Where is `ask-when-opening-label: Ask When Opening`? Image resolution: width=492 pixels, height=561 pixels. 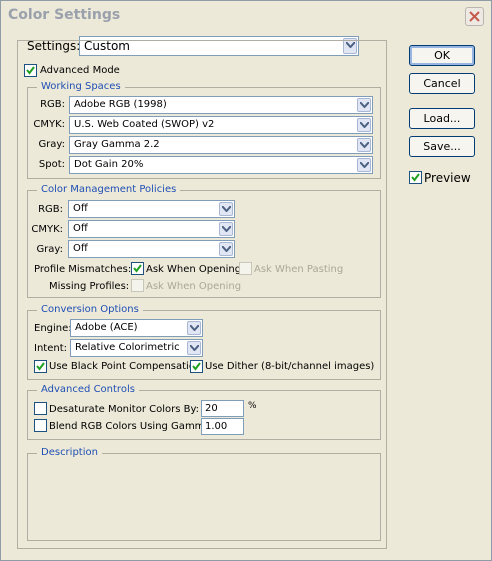
ask-when-opening-label: Ask When Opening is located at coordinates (194, 269).